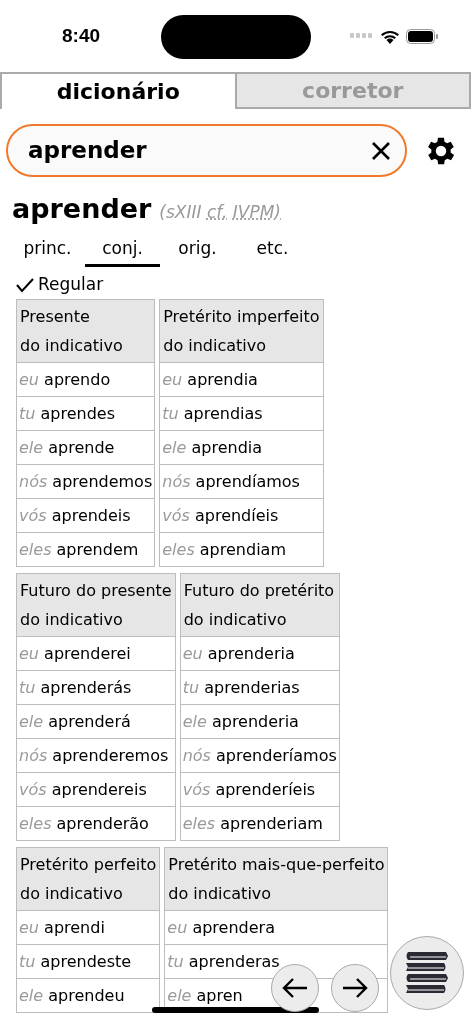 The height and width of the screenshot is (1024, 471). I want to click on signal-icon, so click(362, 36).